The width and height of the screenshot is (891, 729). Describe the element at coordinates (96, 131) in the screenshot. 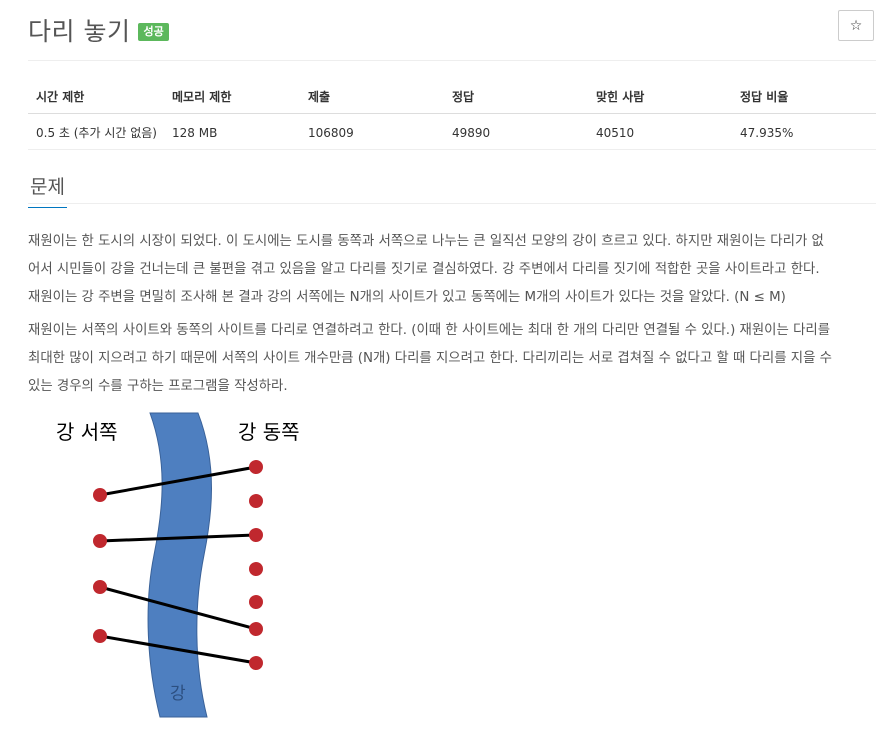

I see `time-limit-value: 0.5 초 (추가 시간 없음)` at that location.